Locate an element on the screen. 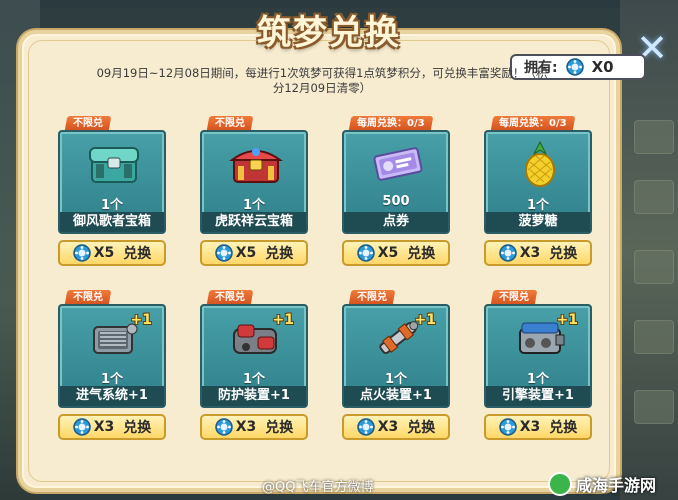 This screenshot has height=500, width=678. reward-quantity: 500 is located at coordinates (396, 201).